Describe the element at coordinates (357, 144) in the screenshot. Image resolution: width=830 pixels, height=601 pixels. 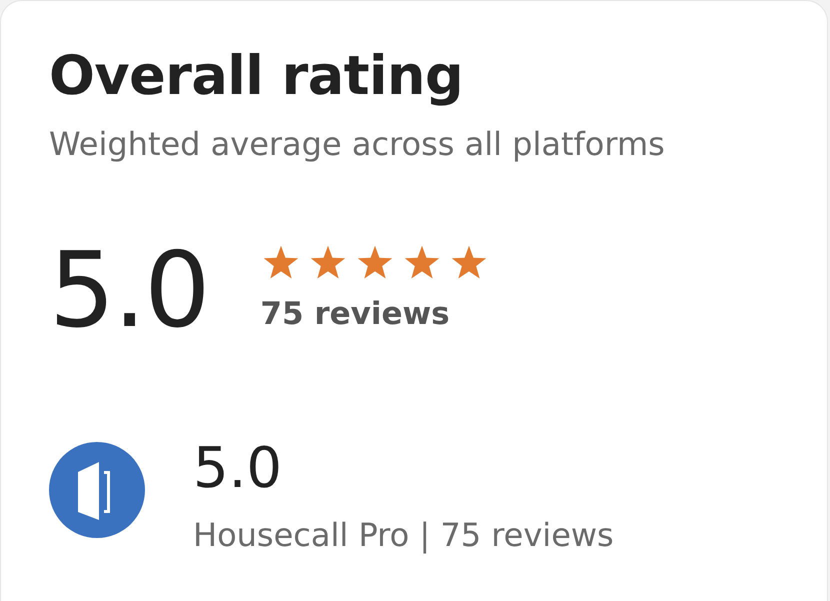
I see `card-subtitle: Weighted average across all platforms` at that location.